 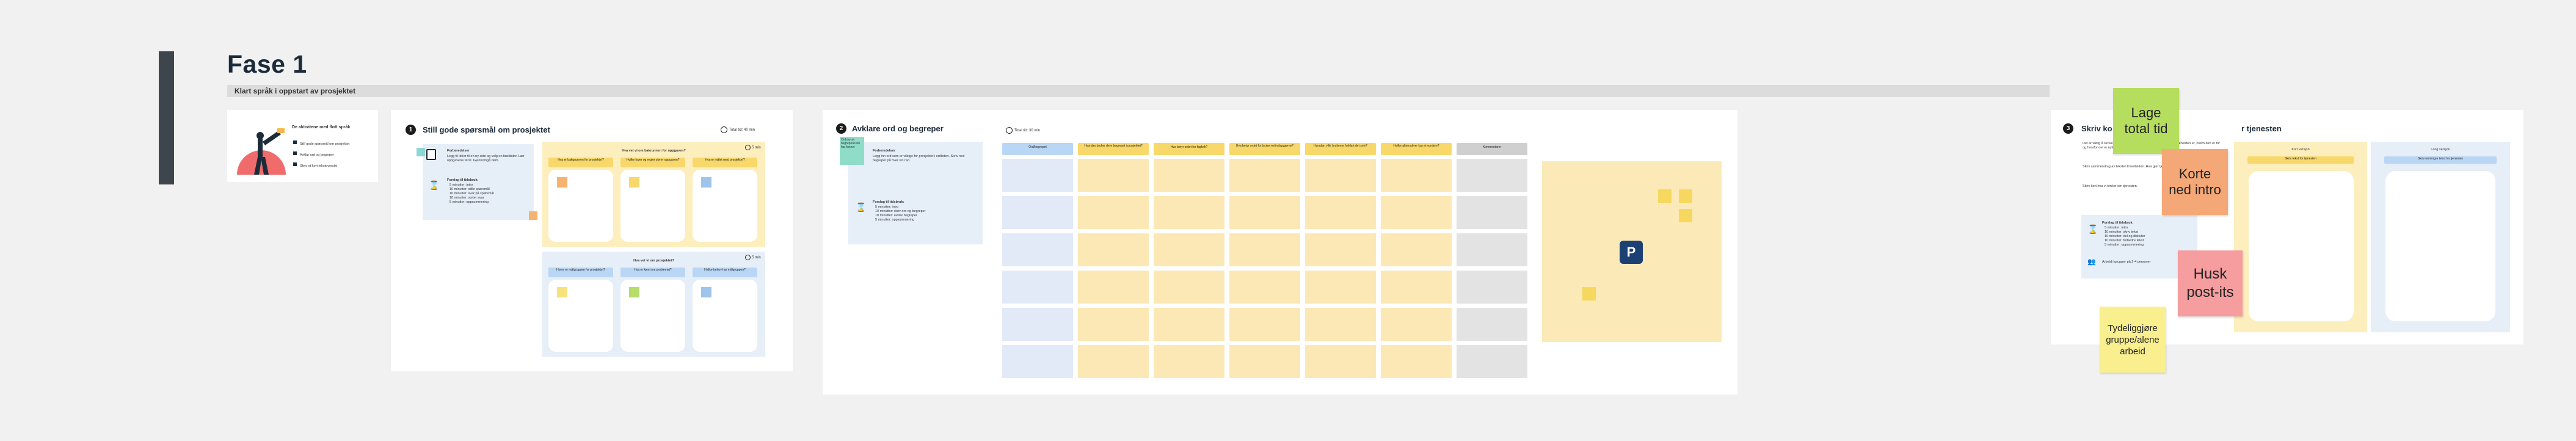 What do you see at coordinates (1023, 130) in the screenshot?
I see `section2-timer: Total tid: 30 min` at bounding box center [1023, 130].